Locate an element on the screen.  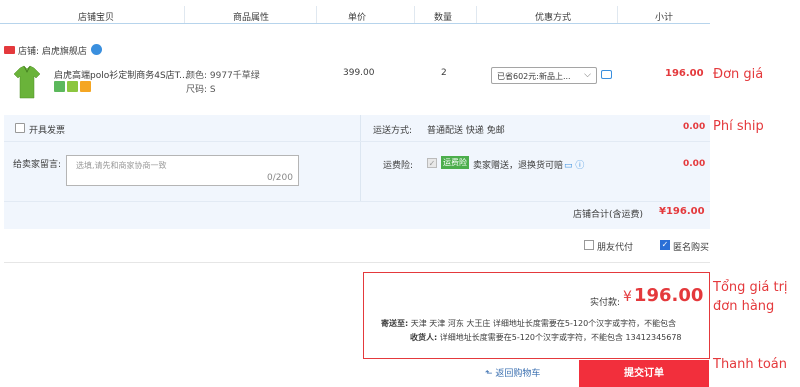
service-guarantee-icon is located at coordinates (72, 86).